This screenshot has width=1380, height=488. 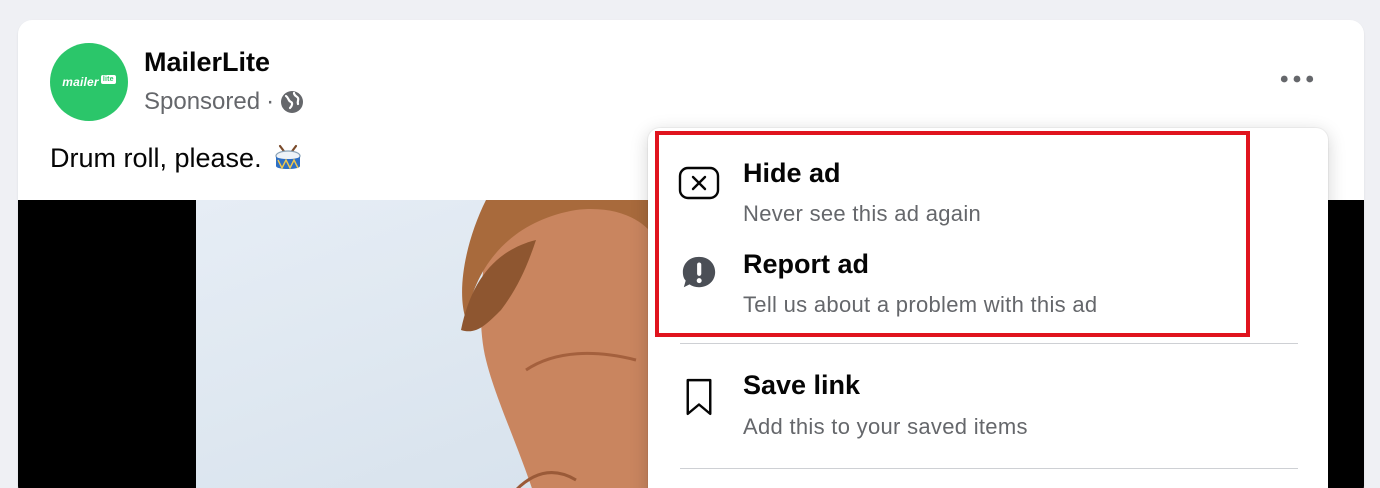 I want to click on drum-icon, so click(x=288, y=158).